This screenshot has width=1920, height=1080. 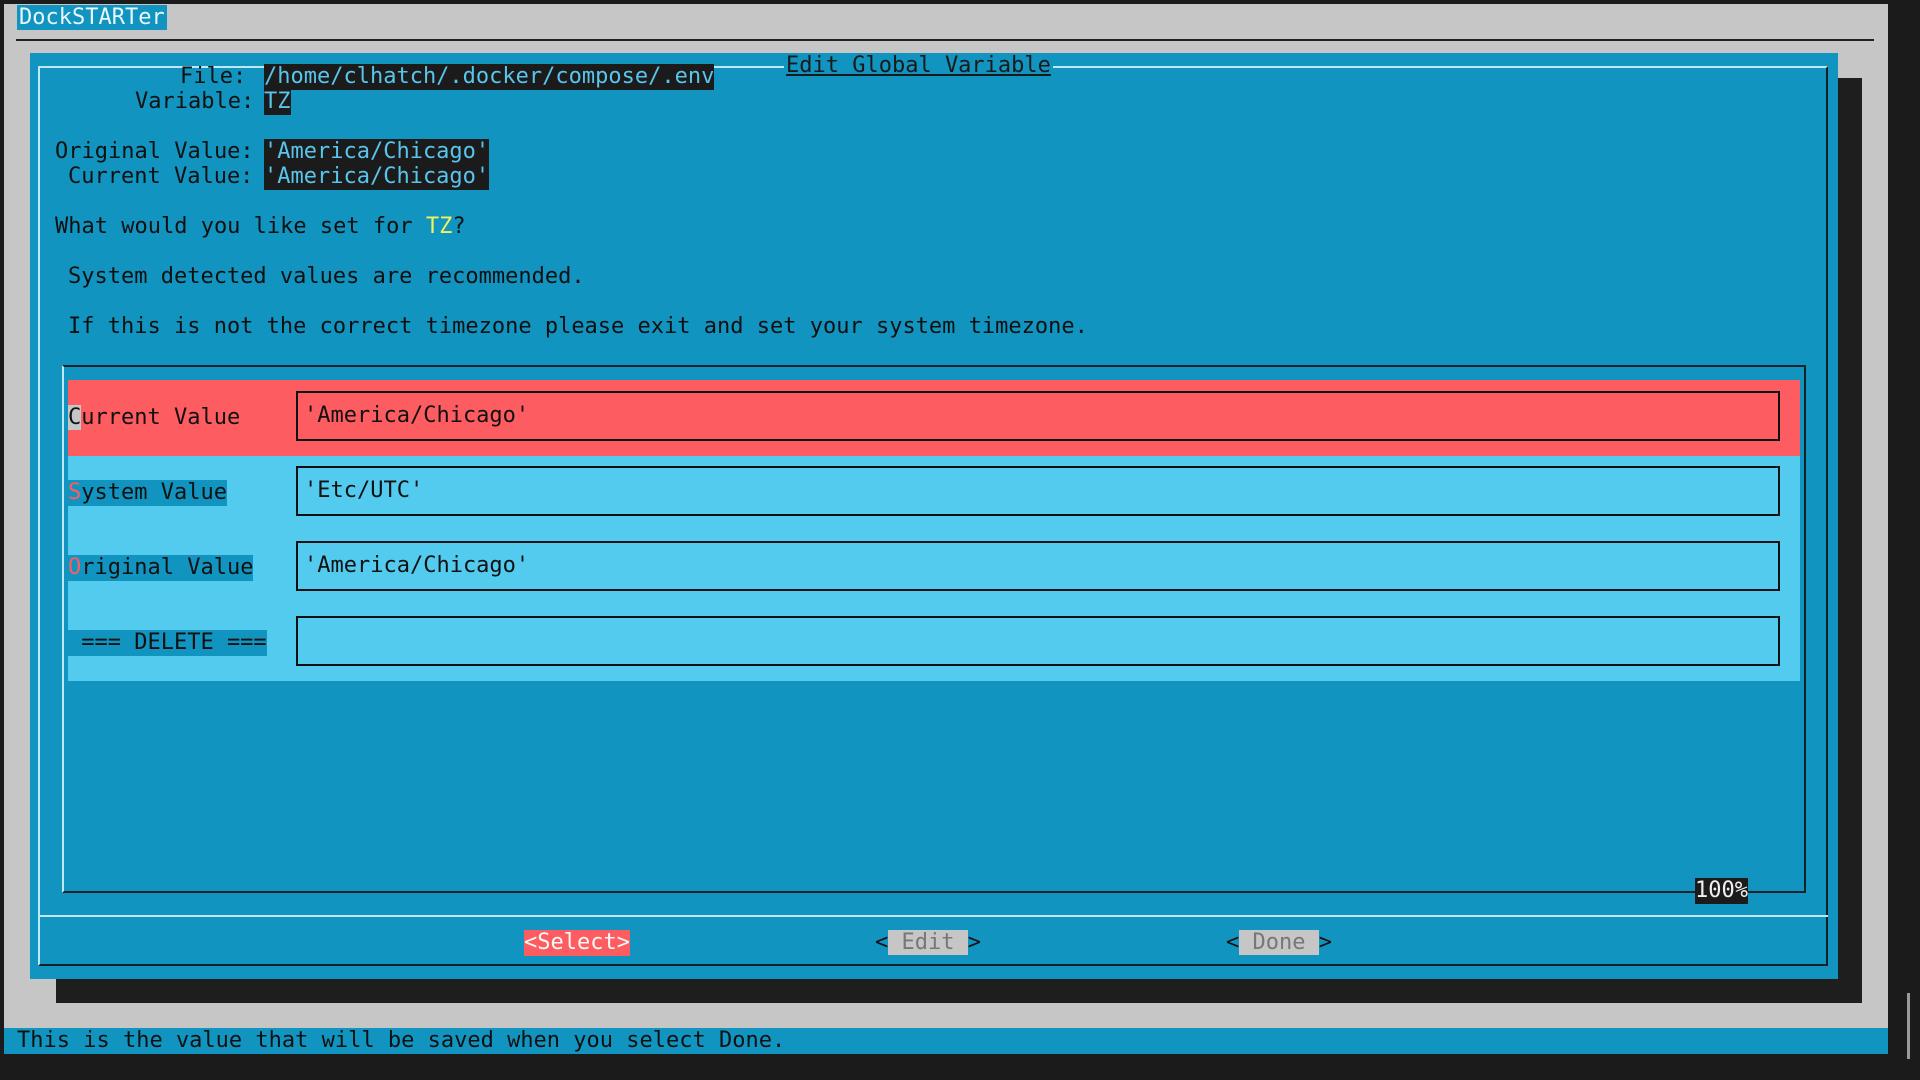 I want to click on recommendation-note: System detected values are recommended., so click(x=326, y=276).